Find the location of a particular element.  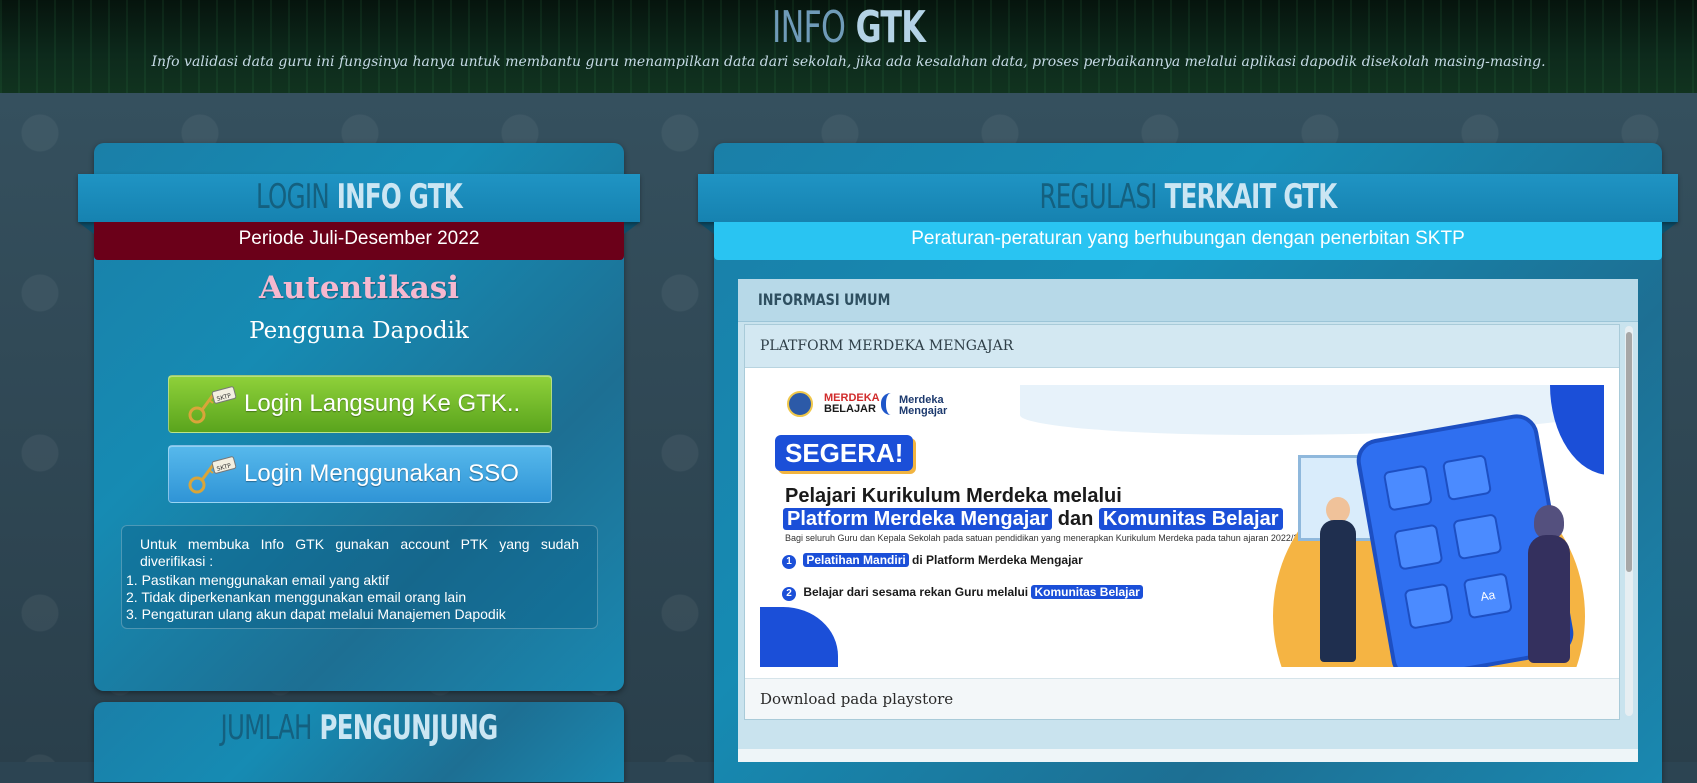

site-title: INFO GTK is located at coordinates (849, 27).